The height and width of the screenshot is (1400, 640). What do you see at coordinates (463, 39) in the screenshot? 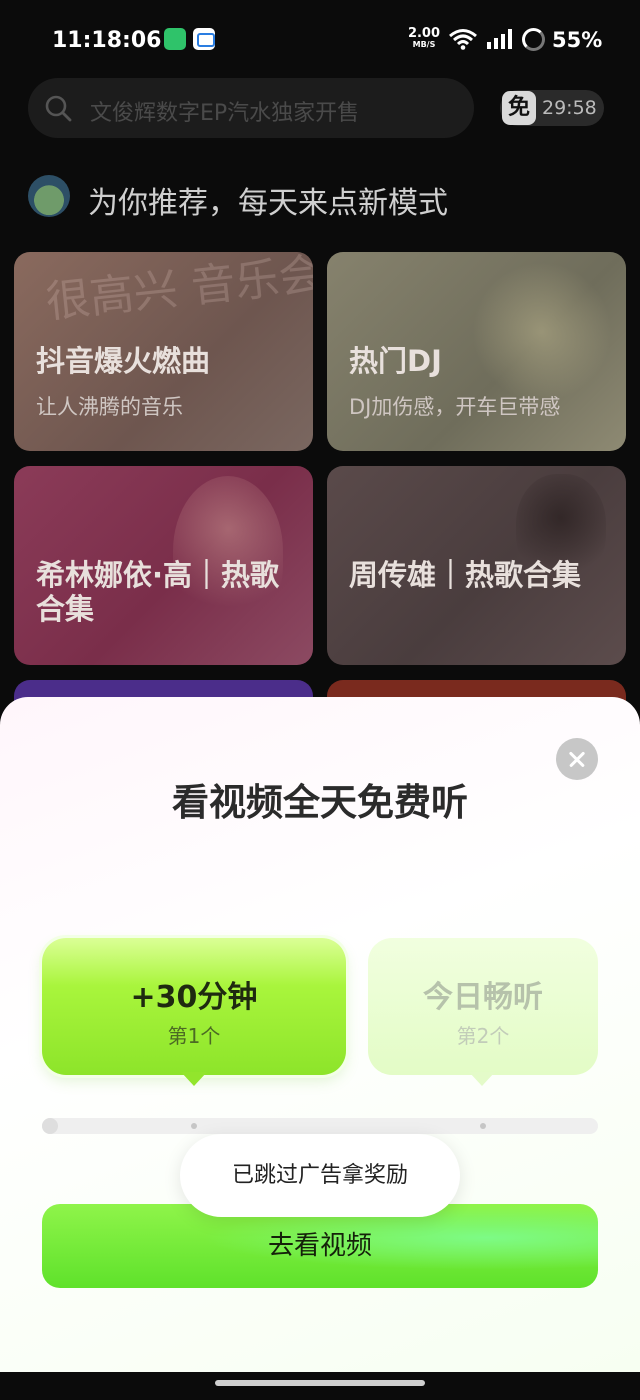
I see `wifi-icon` at bounding box center [463, 39].